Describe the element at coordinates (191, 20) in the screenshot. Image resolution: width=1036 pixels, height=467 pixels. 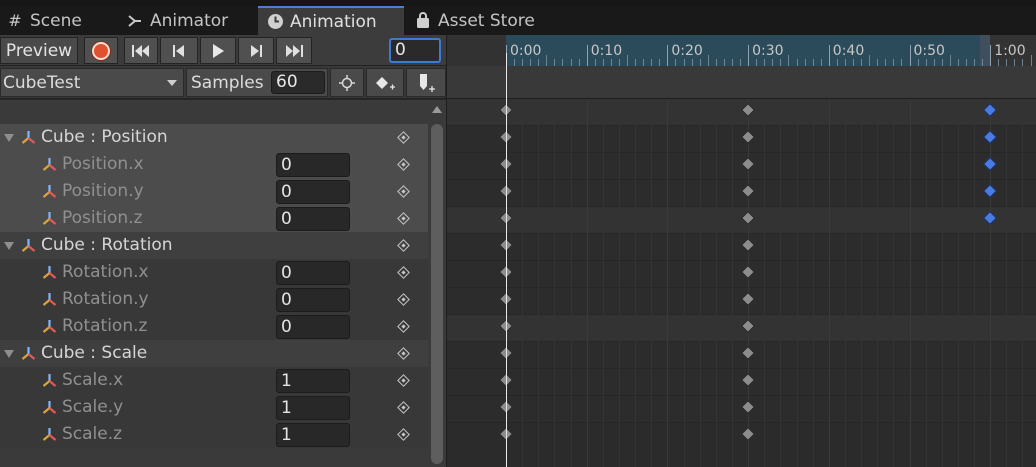
I see `tab-animator: Animator` at that location.